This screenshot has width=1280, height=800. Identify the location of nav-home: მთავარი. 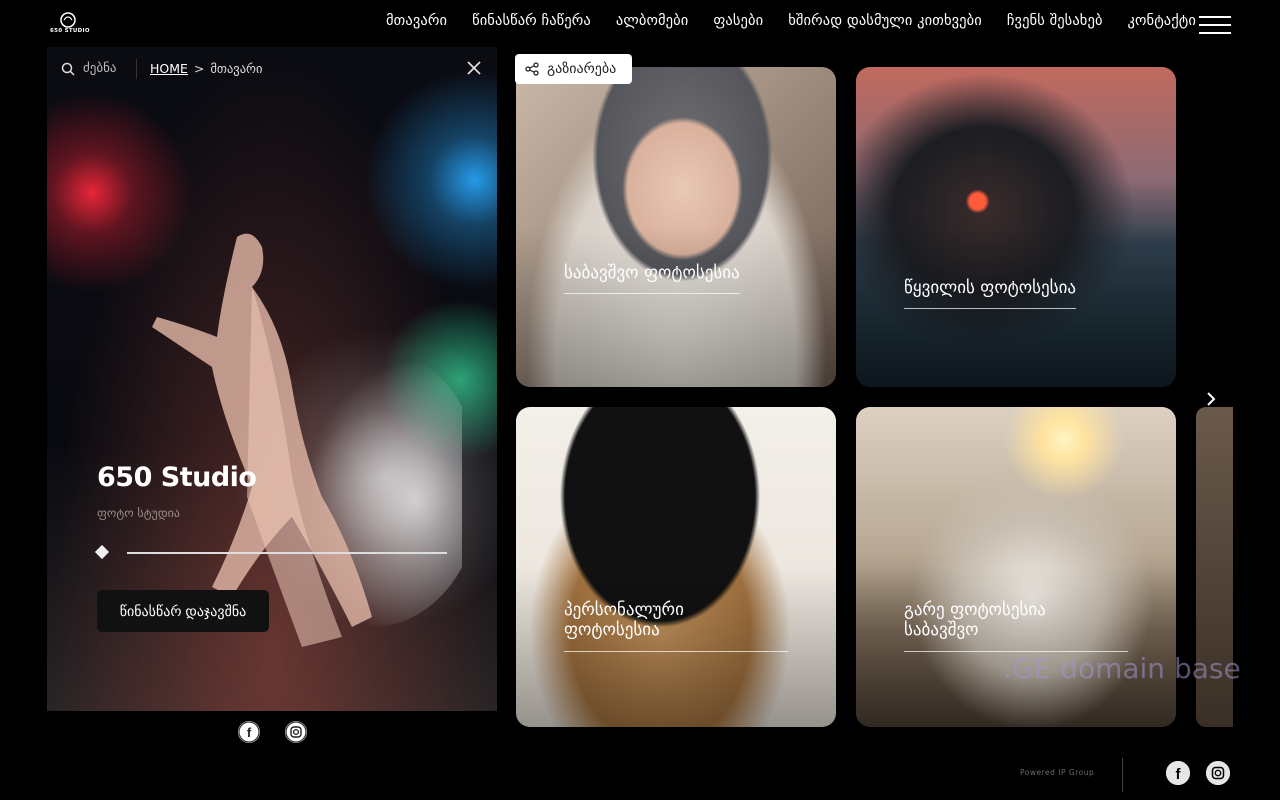
(416, 21).